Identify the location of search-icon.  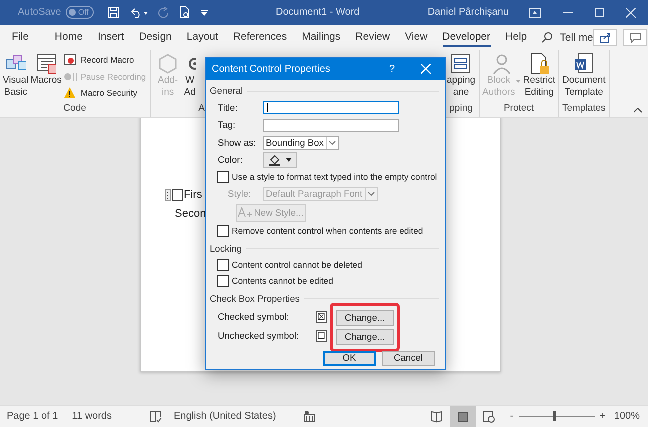
(548, 37).